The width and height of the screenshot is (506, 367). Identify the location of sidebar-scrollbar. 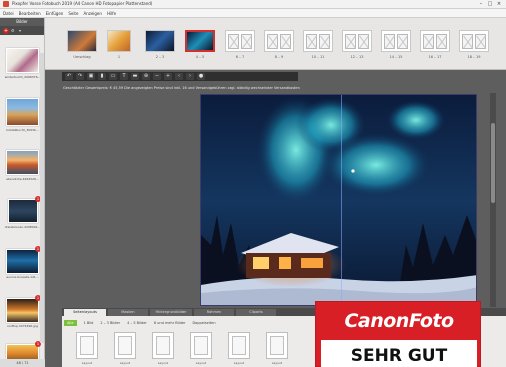
(42, 198).